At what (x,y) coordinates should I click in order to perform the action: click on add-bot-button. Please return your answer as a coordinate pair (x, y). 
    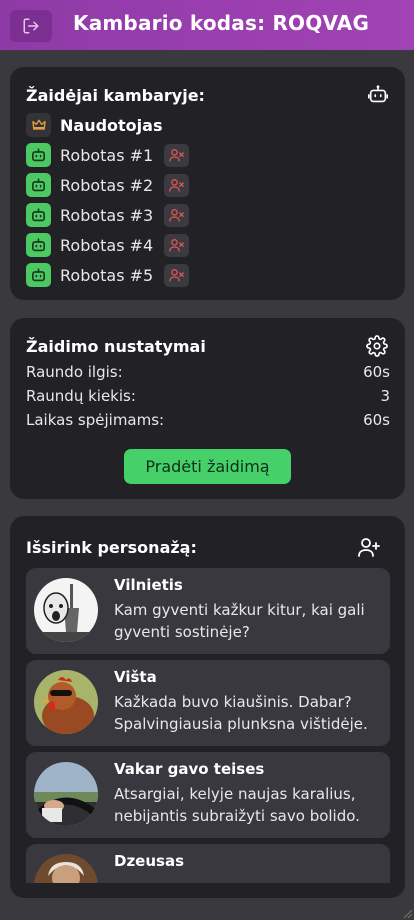
    Looking at the image, I should click on (378, 95).